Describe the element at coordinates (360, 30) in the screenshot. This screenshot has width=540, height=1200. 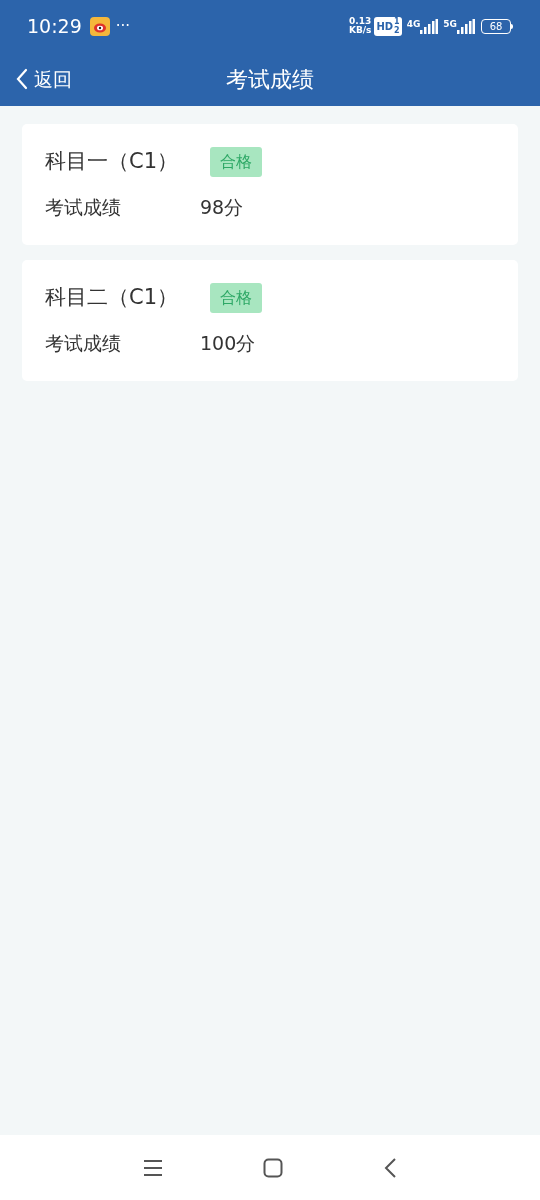
I see `network-speed-unit: KB/s` at that location.